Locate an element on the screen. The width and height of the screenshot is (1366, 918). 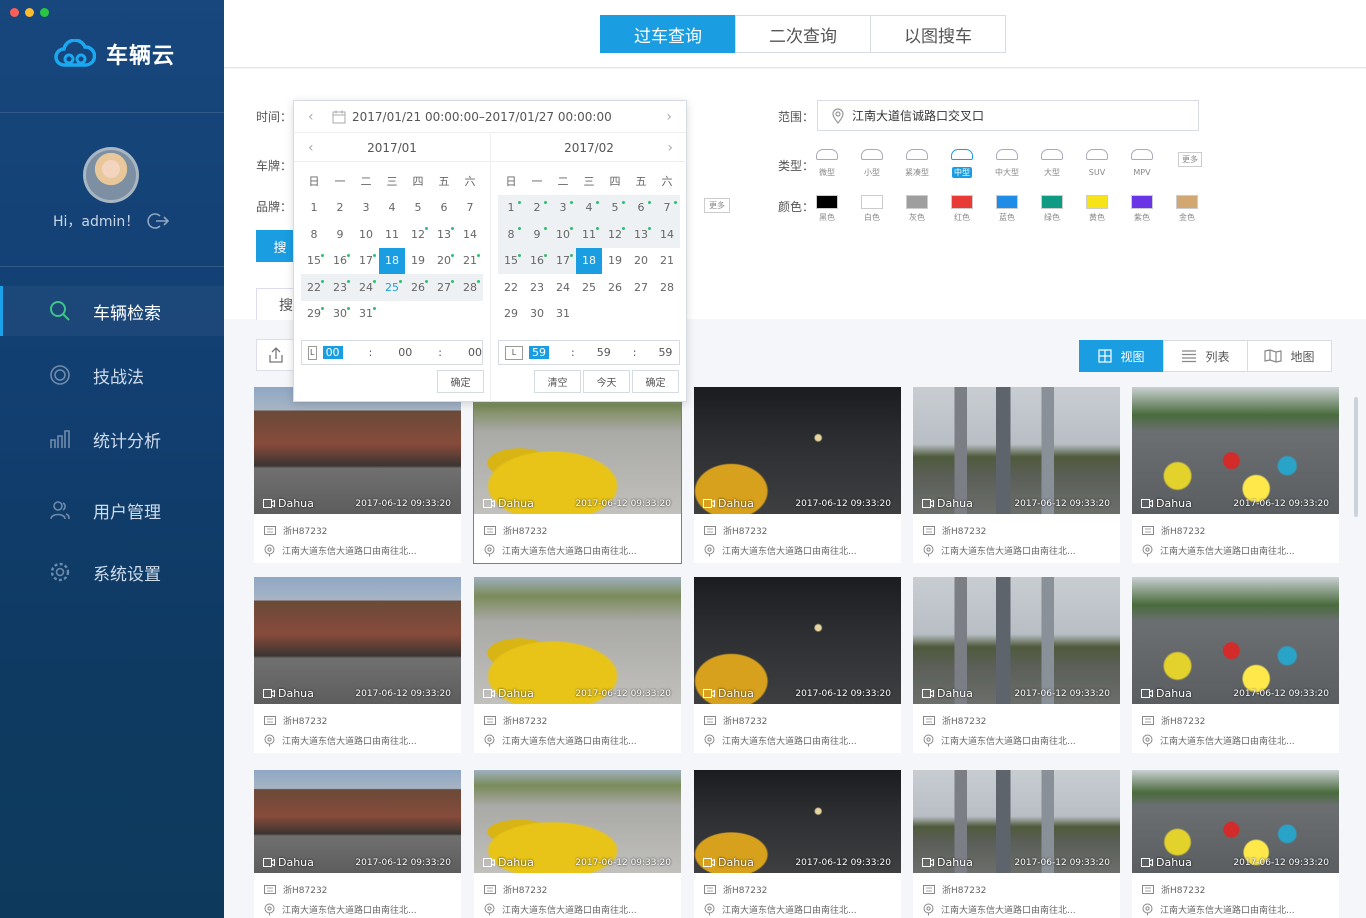
end-second: 59 is located at coordinates (665, 352).